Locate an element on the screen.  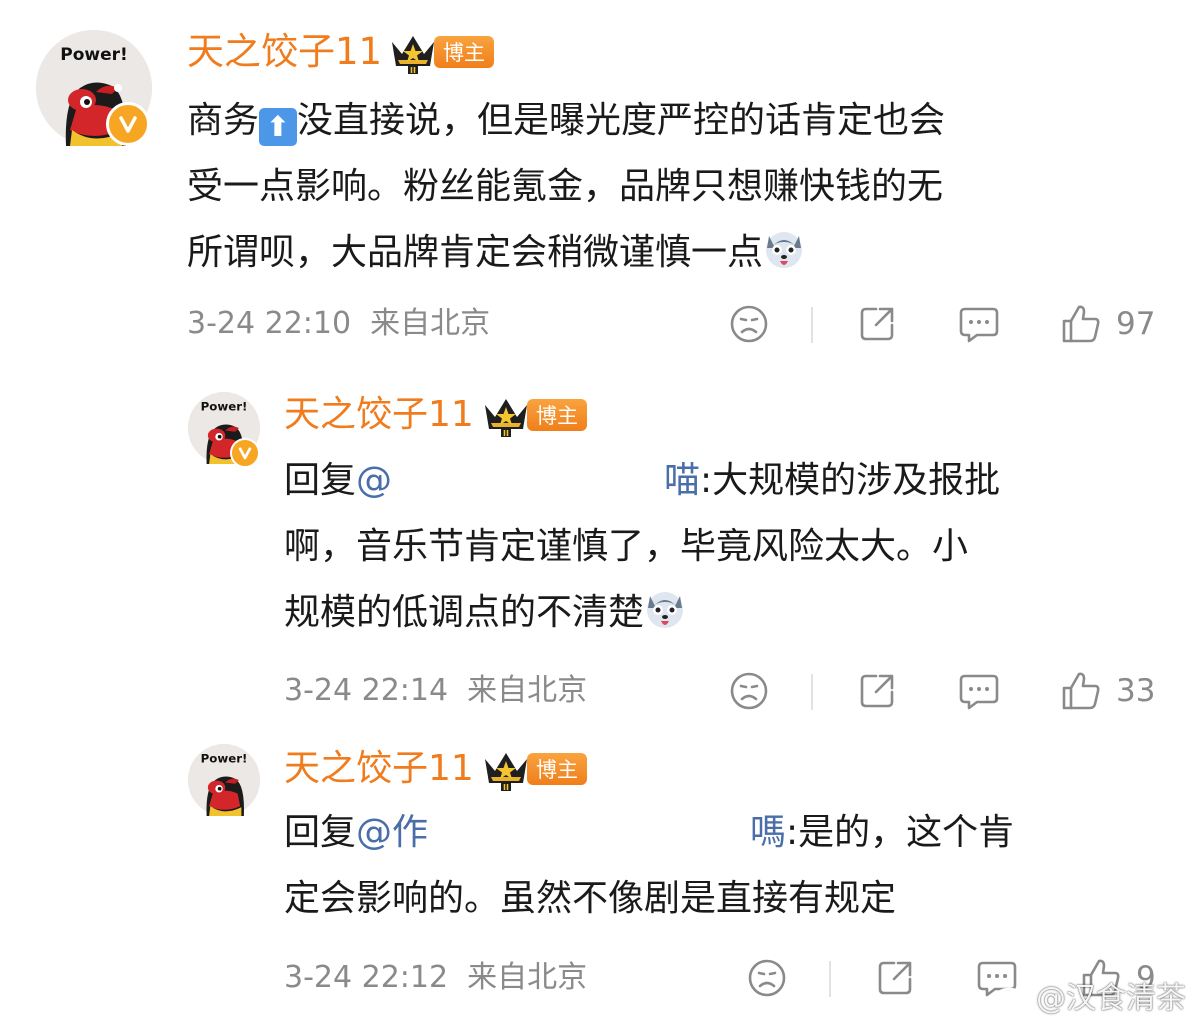
comment-line: 受一点影响。粉丝能氪金，品牌只想赚快钱的无 is located at coordinates (565, 186).